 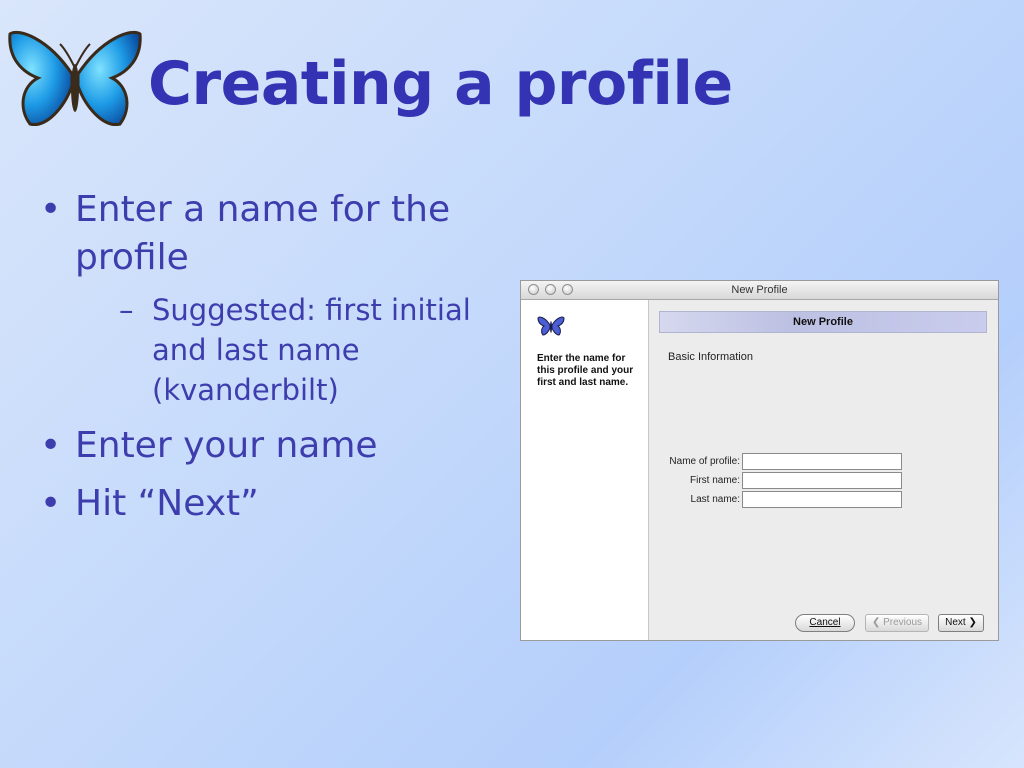 What do you see at coordinates (822, 461) in the screenshot?
I see `profile-name-input` at bounding box center [822, 461].